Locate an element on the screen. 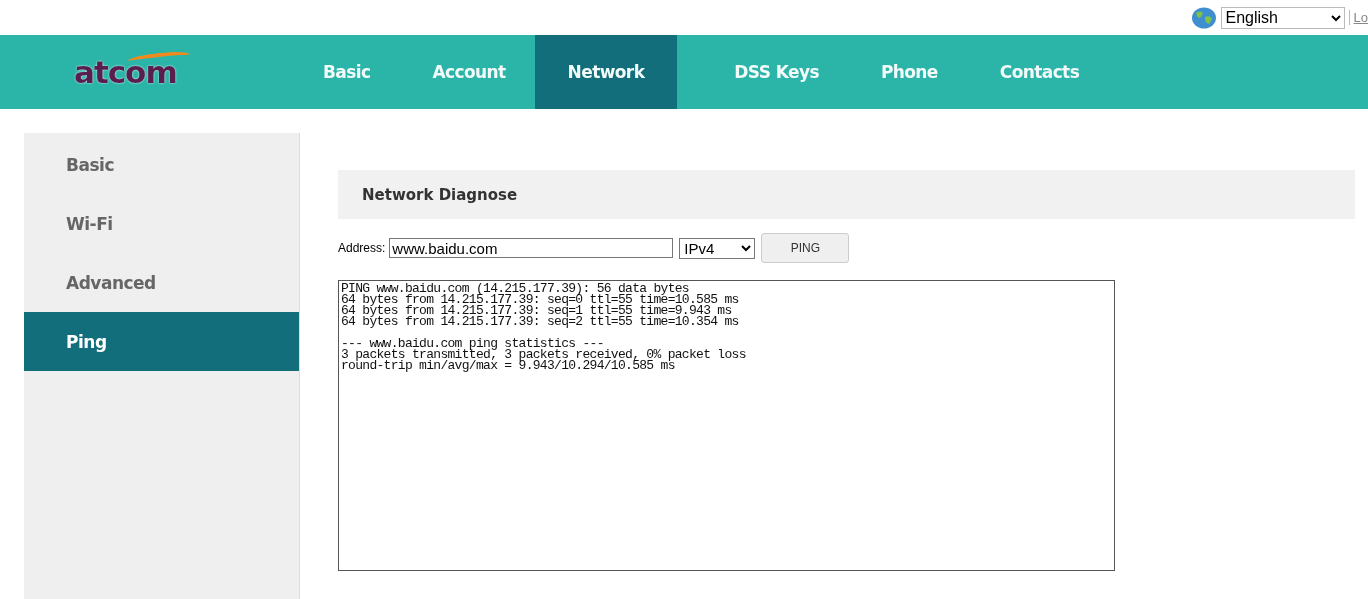 The height and width of the screenshot is (599, 1368). sidebar-item: Basic is located at coordinates (161, 164).